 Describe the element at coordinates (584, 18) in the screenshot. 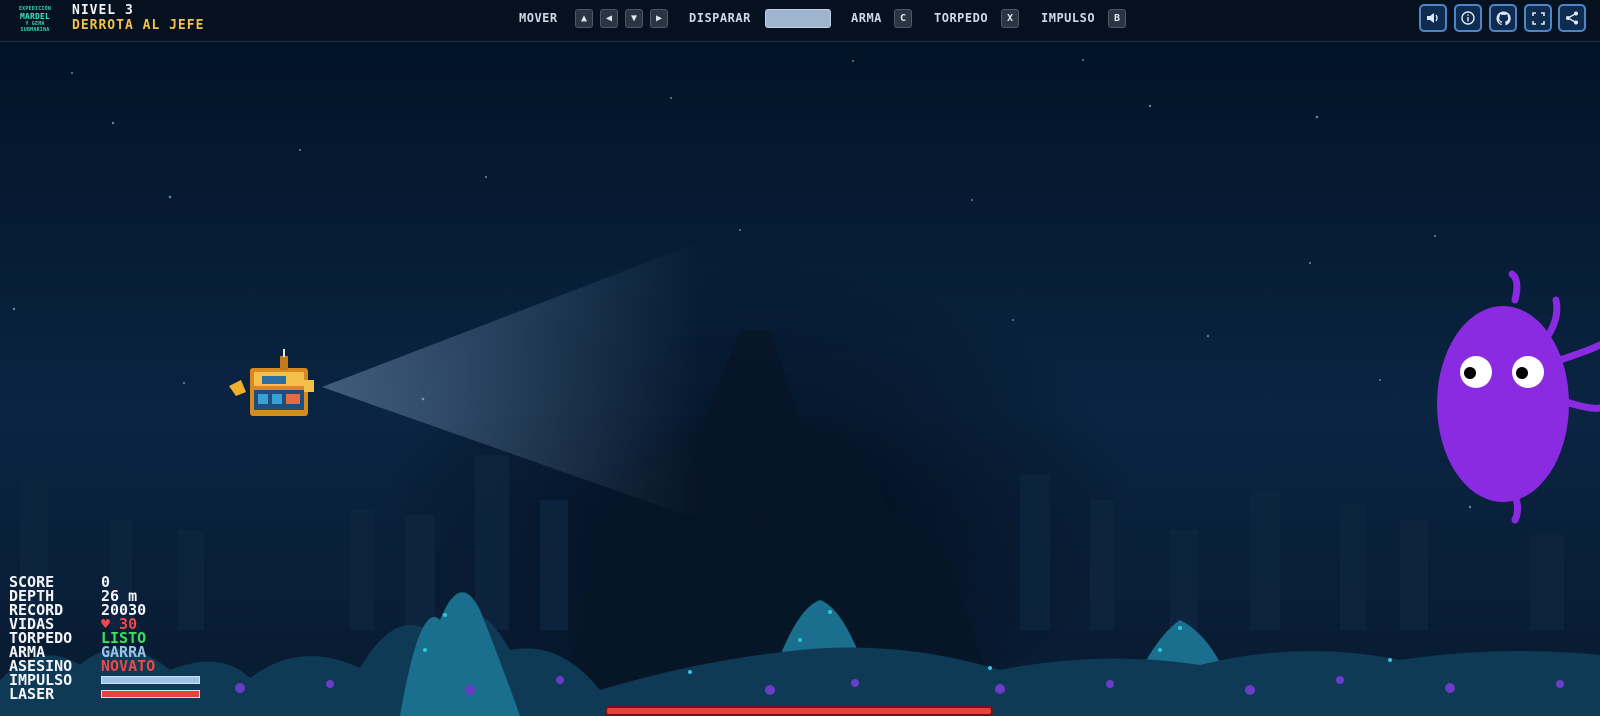

I see `key-up-icon: ▲` at that location.